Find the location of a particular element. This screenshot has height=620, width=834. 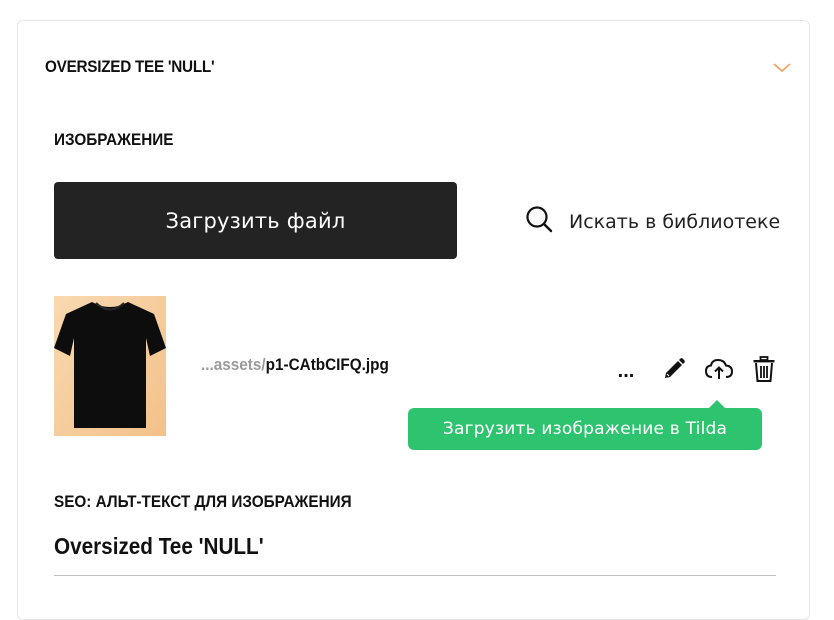

image-section-label: ИЗОБРАЖЕНИЕ is located at coordinates (114, 139).